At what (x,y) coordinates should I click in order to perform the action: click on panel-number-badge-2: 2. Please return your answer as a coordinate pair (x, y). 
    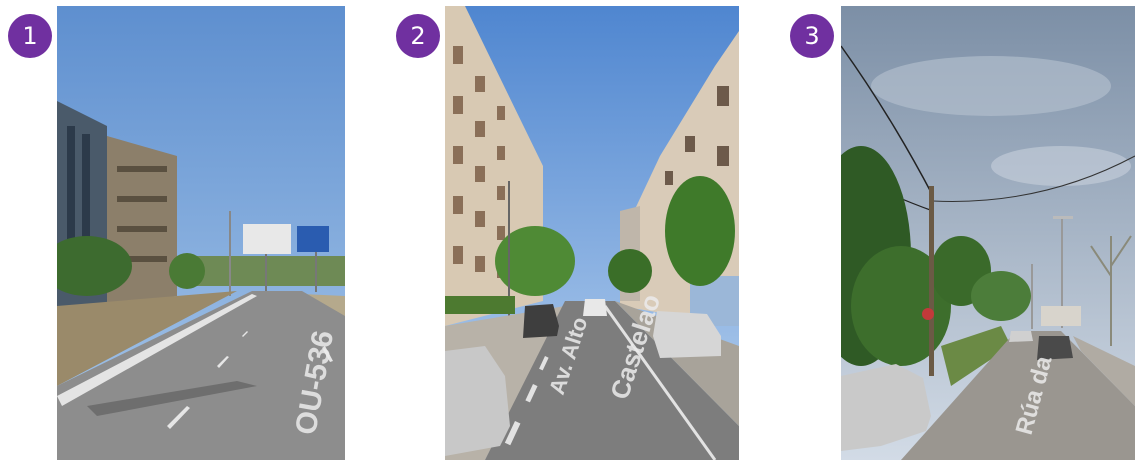
    Looking at the image, I should click on (418, 36).